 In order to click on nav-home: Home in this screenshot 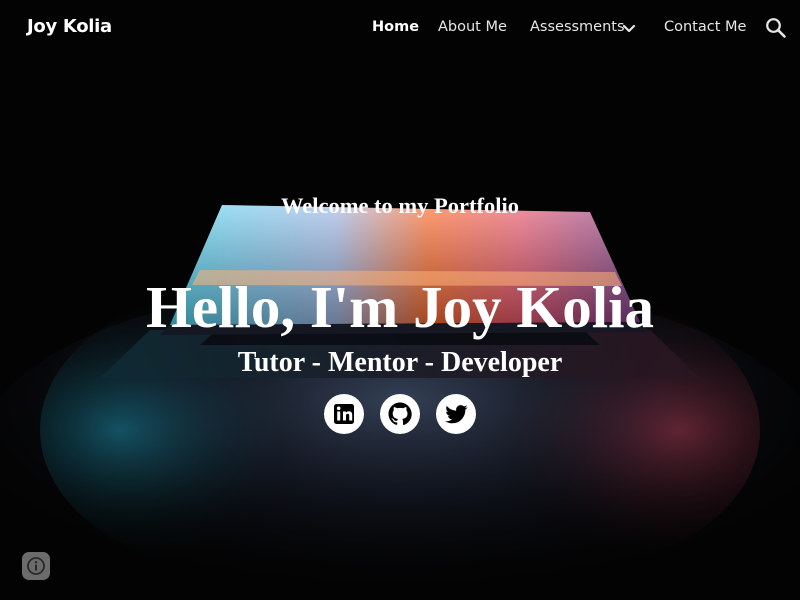, I will do `click(395, 27)`.